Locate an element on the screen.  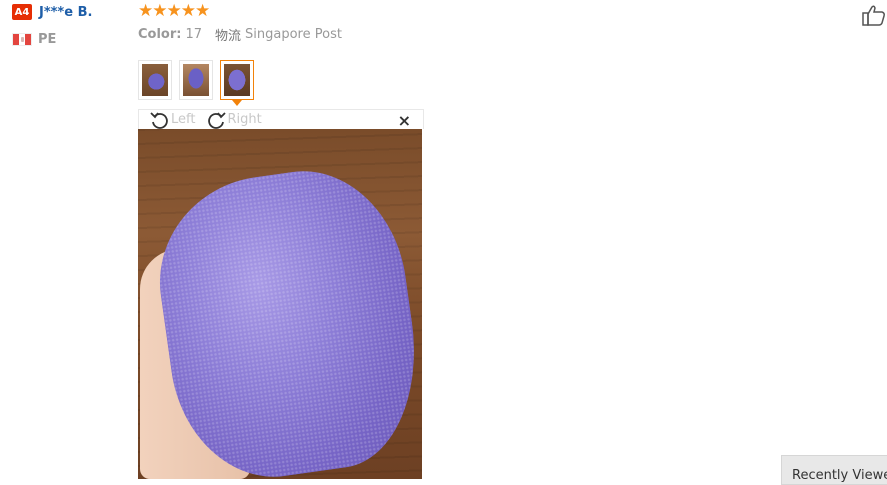
close-icon: × is located at coordinates (404, 120).